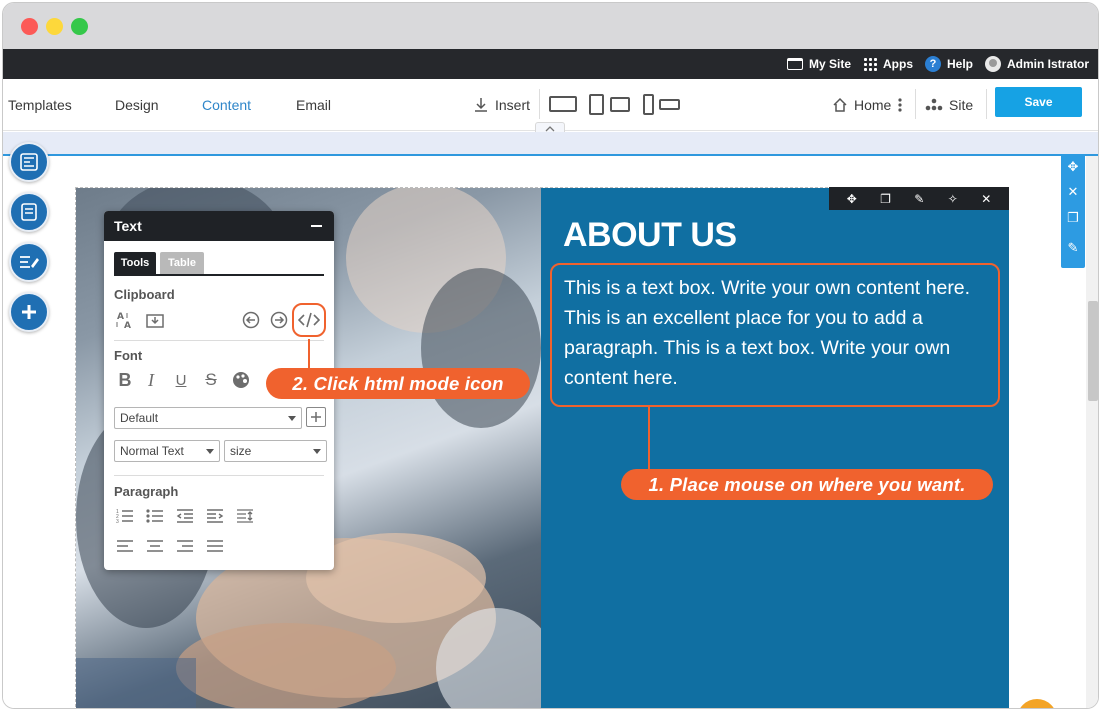  I want to click on apps-label: Apps, so click(898, 64).